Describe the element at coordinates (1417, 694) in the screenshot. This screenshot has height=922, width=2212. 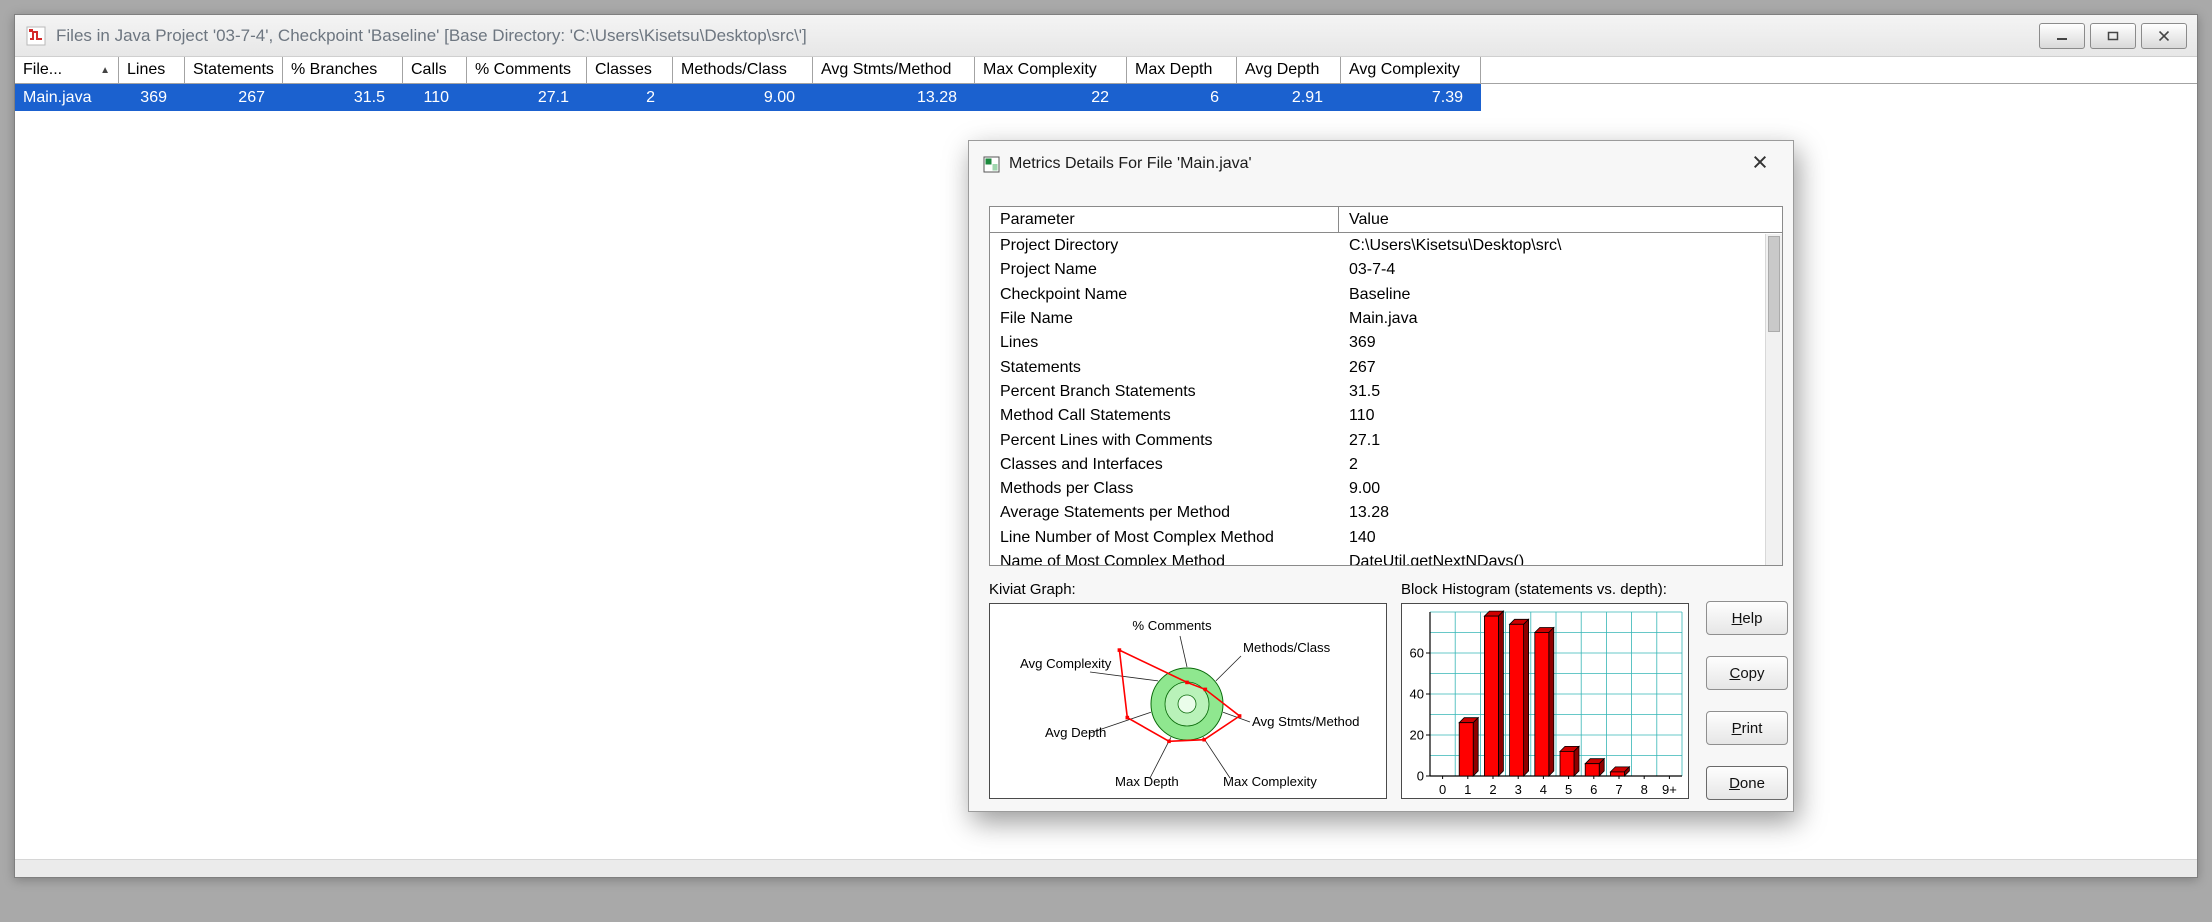
I see `svg-text: 40` at that location.